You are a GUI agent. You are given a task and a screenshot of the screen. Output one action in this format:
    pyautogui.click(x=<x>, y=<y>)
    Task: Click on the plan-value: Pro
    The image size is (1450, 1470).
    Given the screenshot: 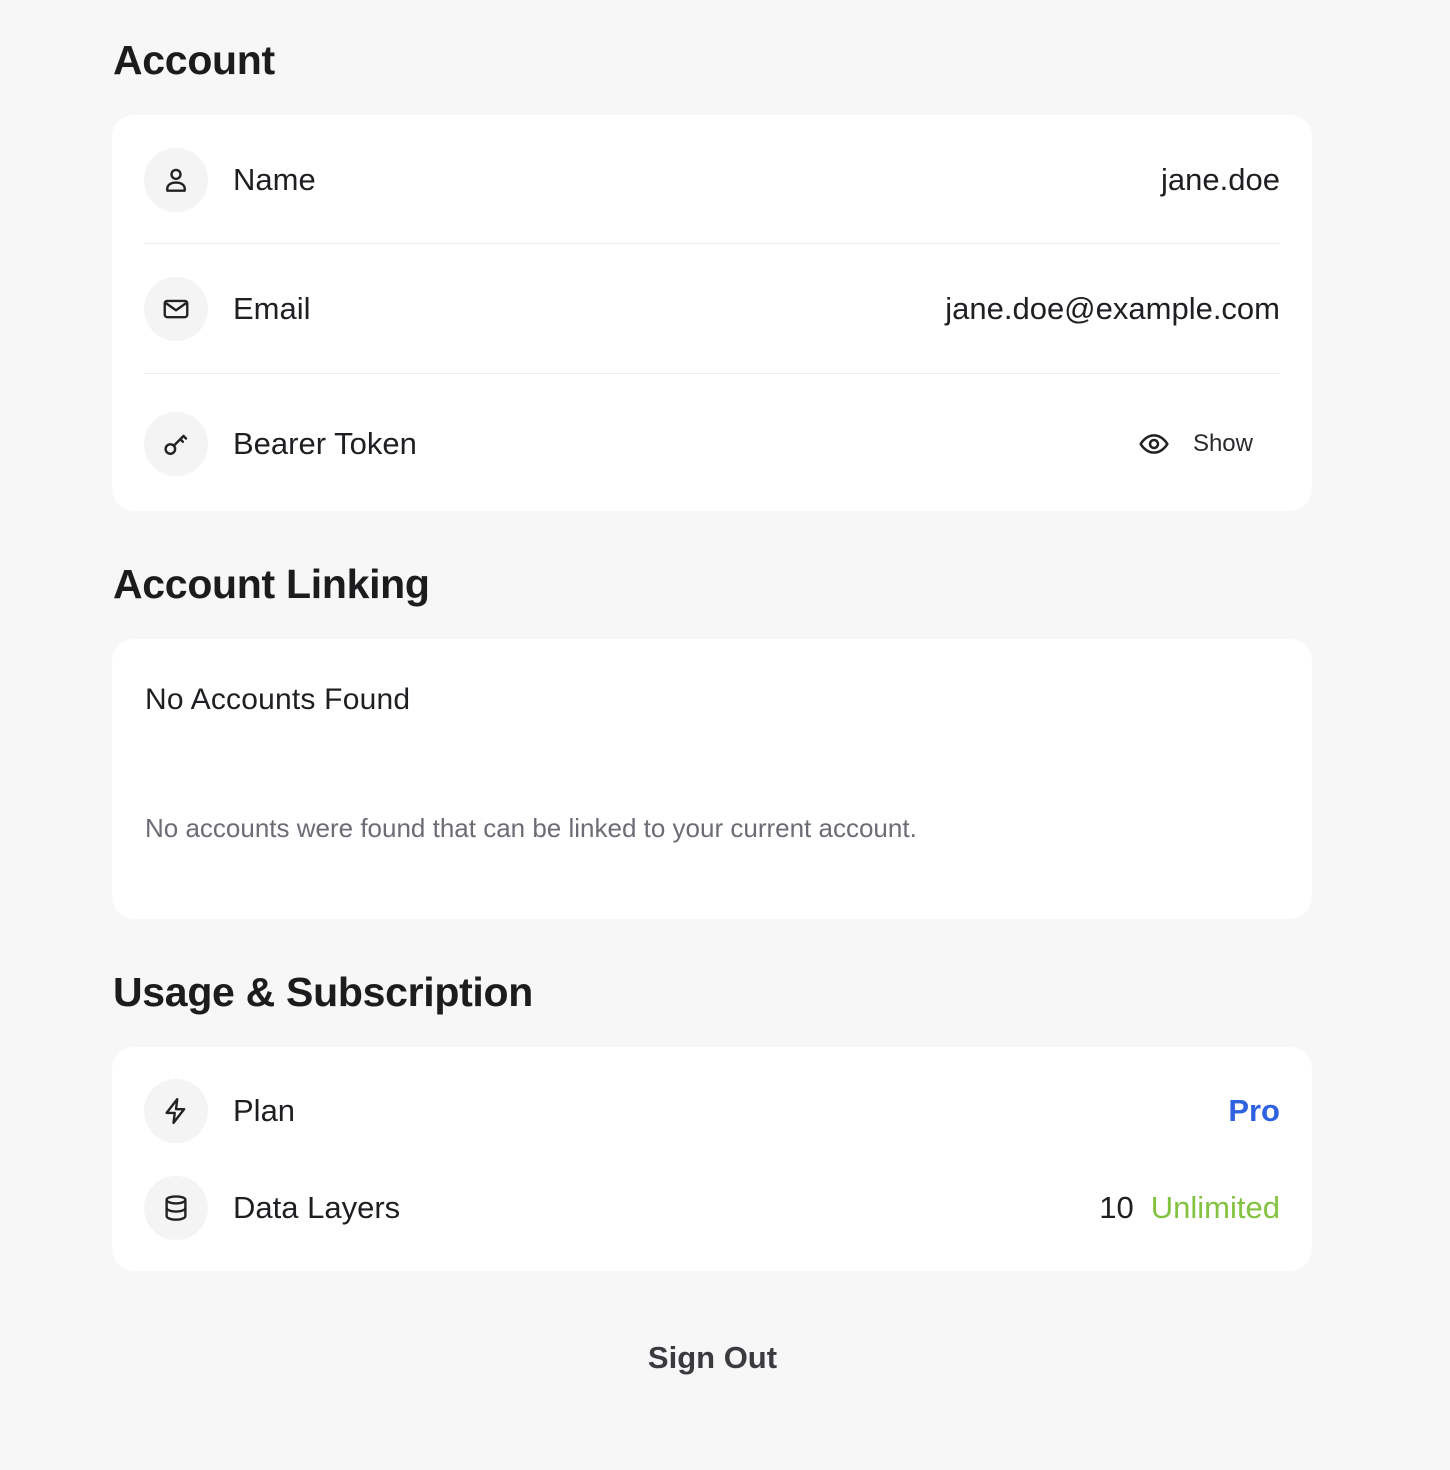 What is the action you would take?
    pyautogui.click(x=1254, y=1110)
    